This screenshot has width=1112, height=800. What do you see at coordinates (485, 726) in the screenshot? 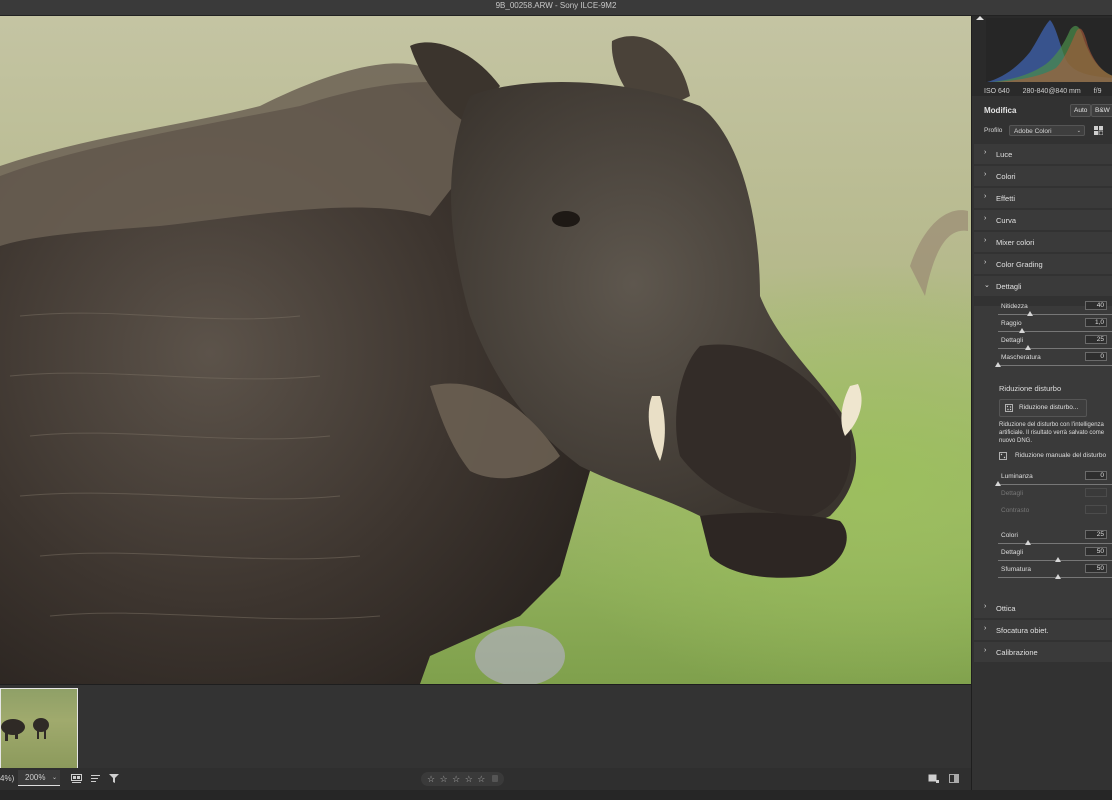
I see `filmstrip` at bounding box center [485, 726].